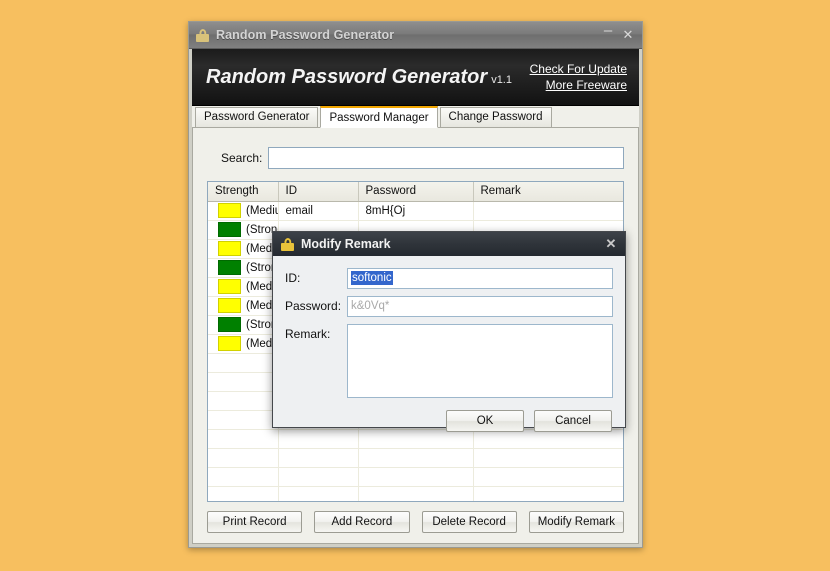 This screenshot has height=571, width=830. What do you see at coordinates (578, 85) in the screenshot?
I see `more-freeware-link: More Freeware` at bounding box center [578, 85].